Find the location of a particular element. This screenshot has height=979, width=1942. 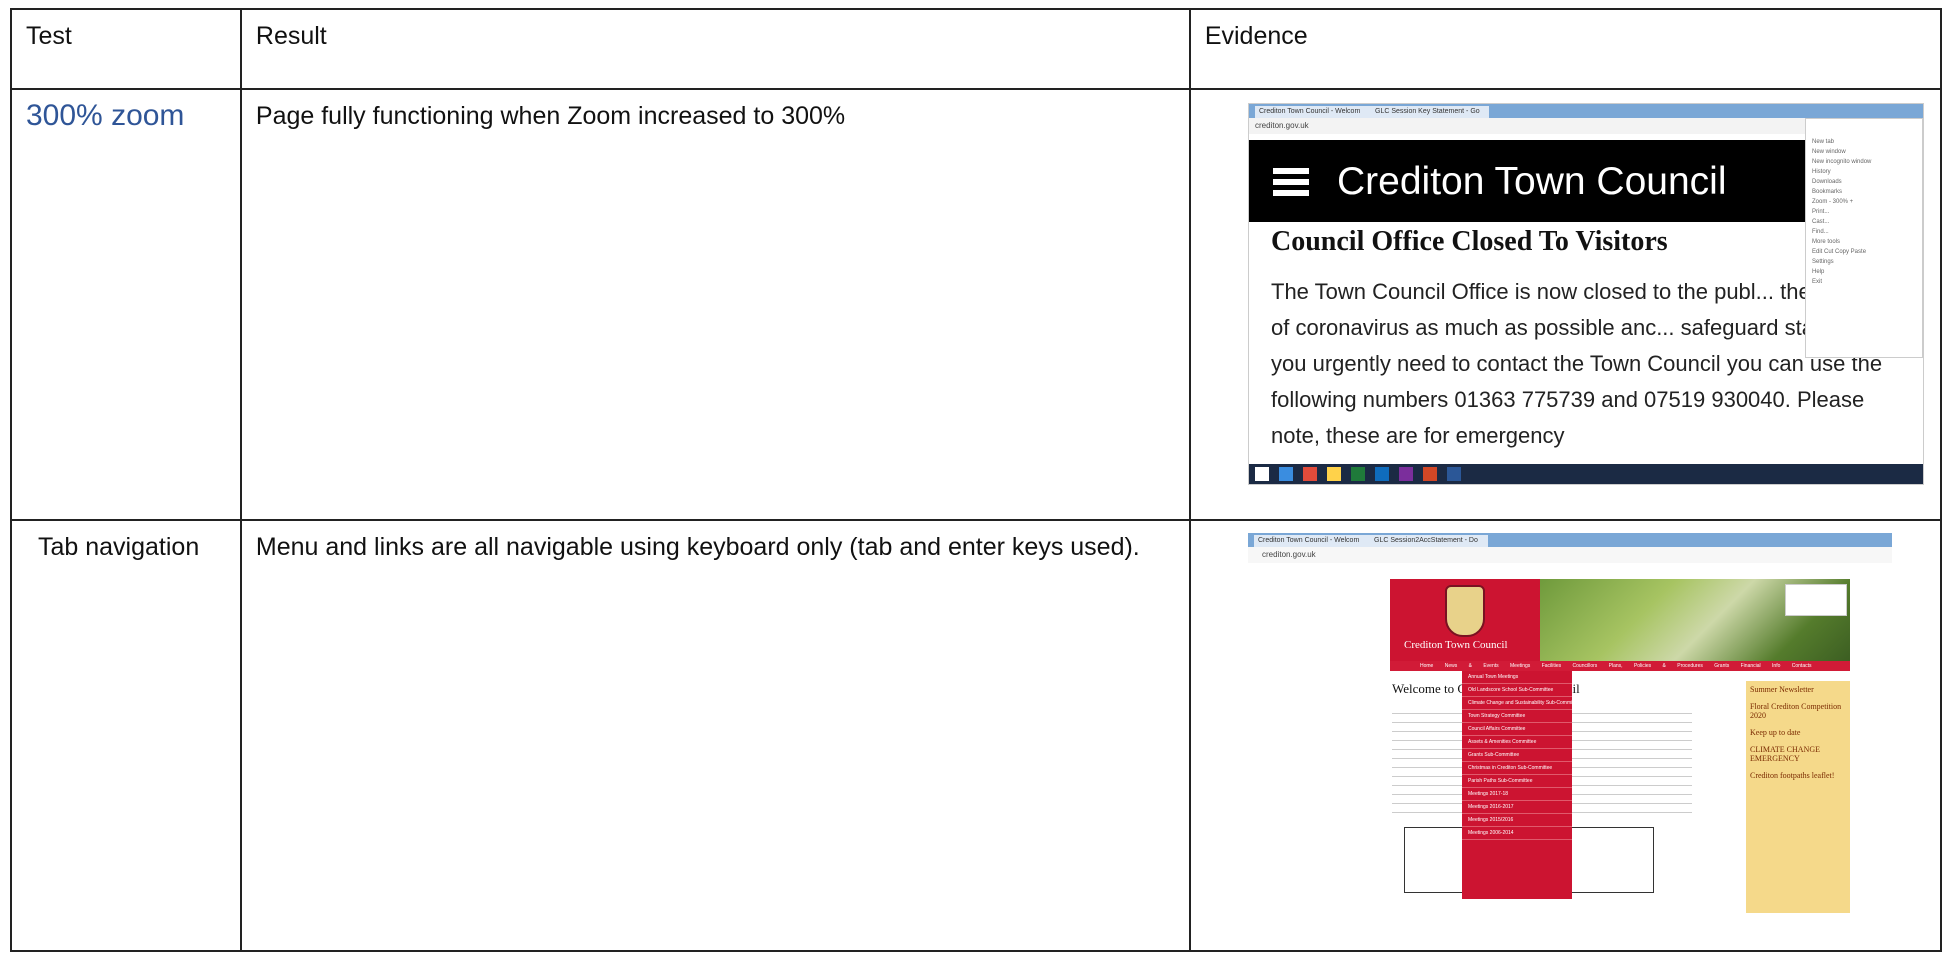

quality-award-logo is located at coordinates (1816, 600).